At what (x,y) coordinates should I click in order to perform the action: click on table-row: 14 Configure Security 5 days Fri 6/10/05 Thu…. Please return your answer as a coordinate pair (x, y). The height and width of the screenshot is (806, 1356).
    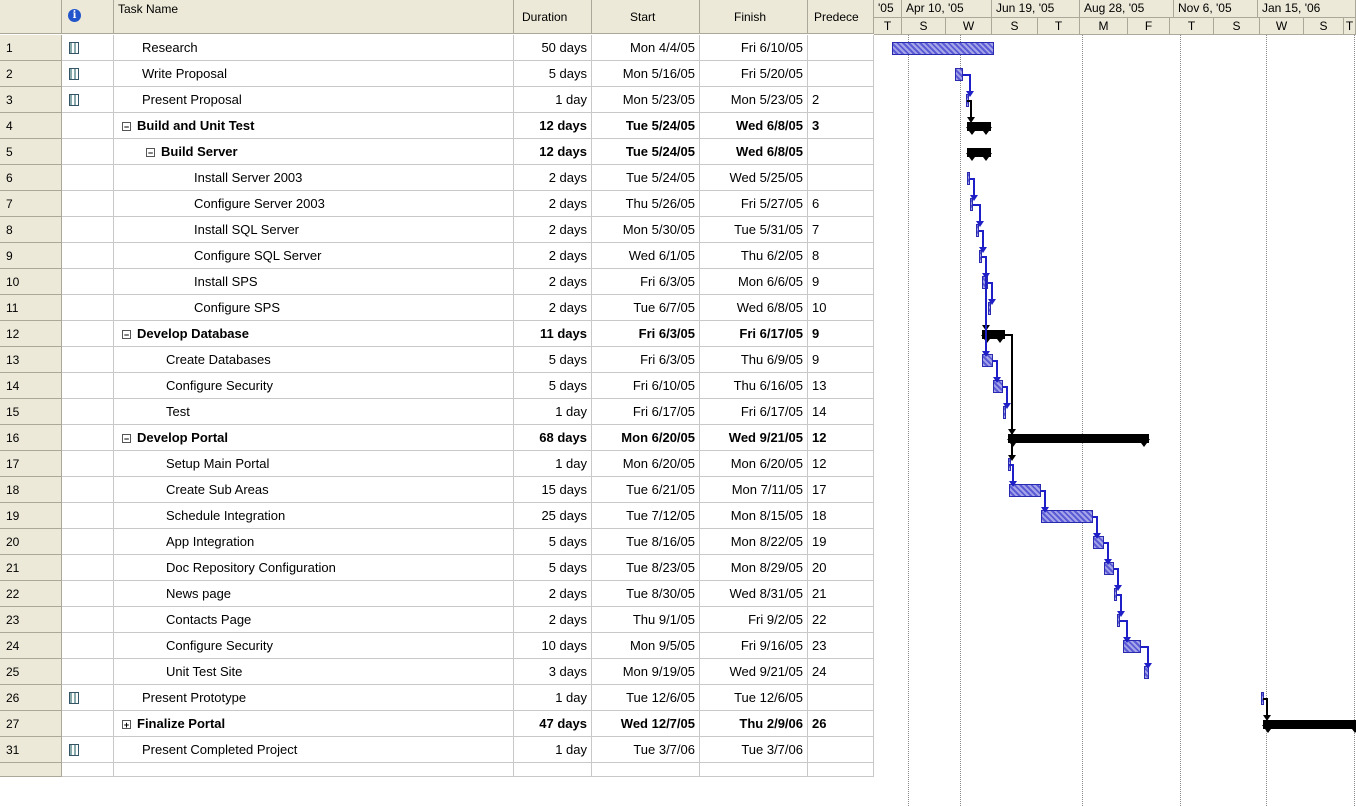
    Looking at the image, I should click on (437, 386).